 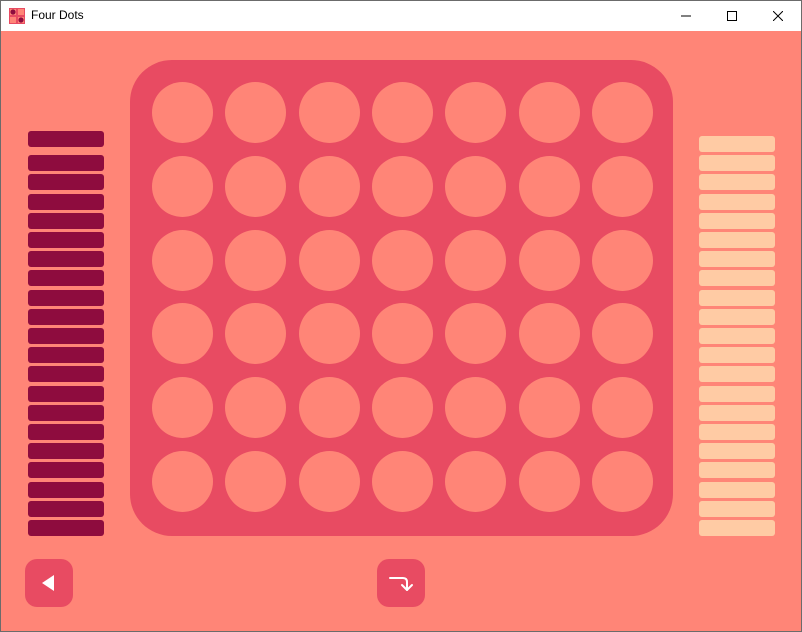 I want to click on minimize-button, so click(x=686, y=16).